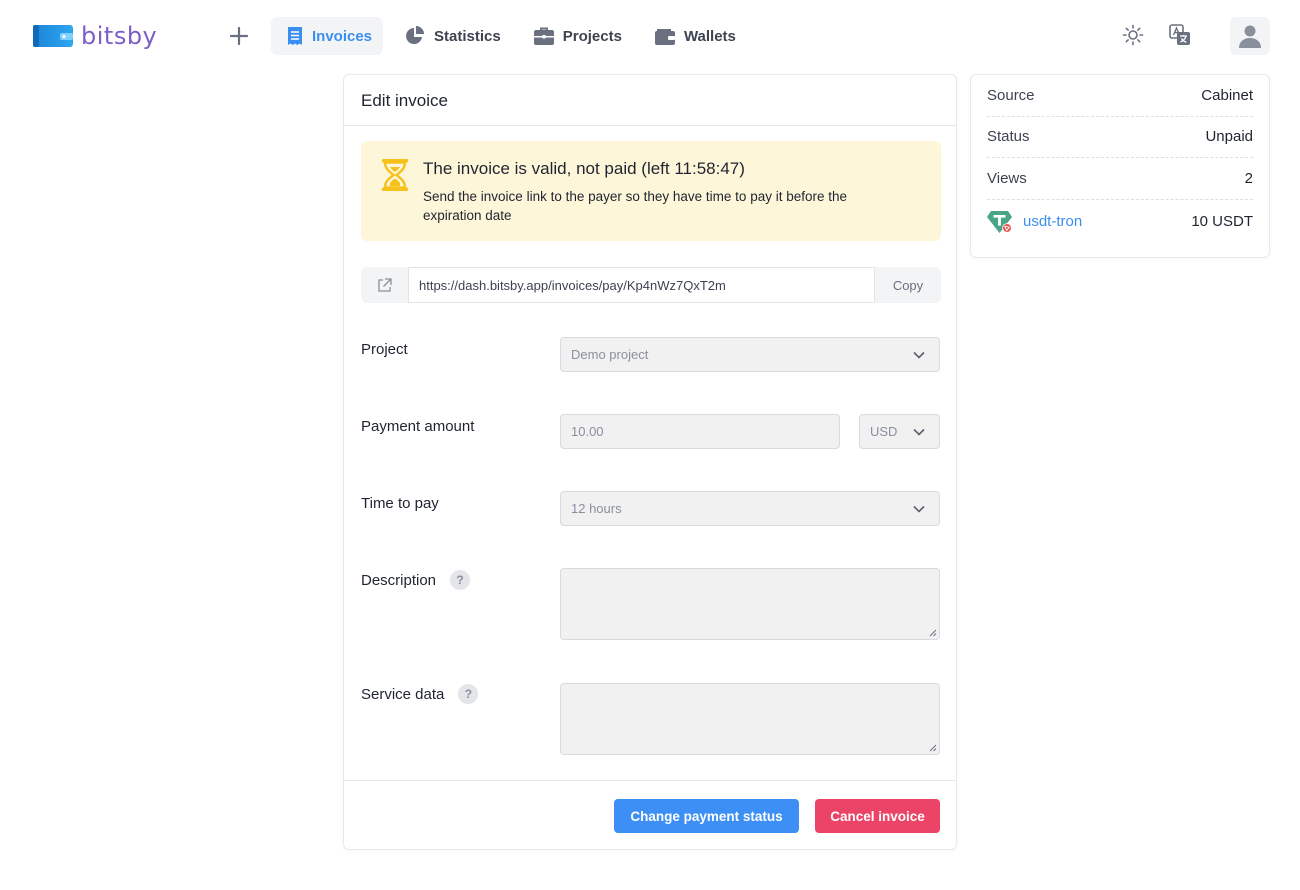 The image size is (1300, 890). What do you see at coordinates (610, 354) in the screenshot?
I see `project-select-value: Demo project` at bounding box center [610, 354].